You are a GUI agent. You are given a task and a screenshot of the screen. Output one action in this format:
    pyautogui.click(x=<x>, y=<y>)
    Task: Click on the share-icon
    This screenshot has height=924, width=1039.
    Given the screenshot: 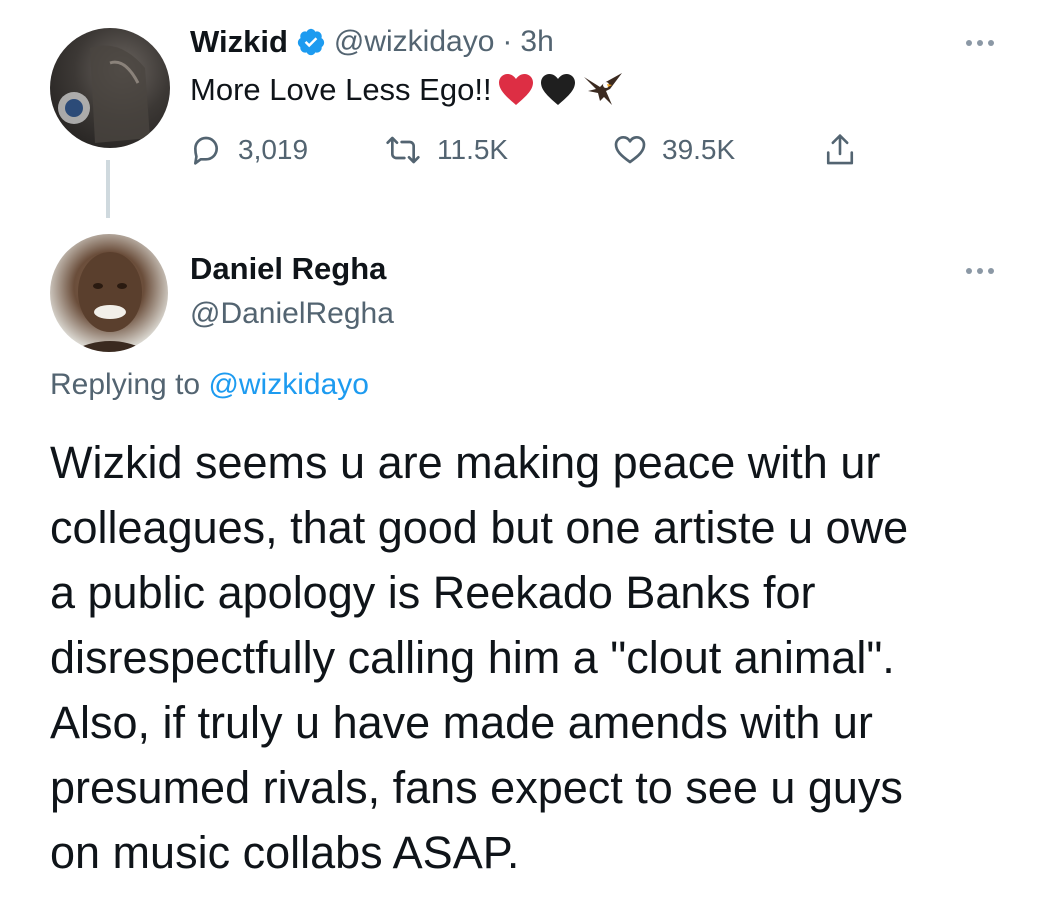 What is the action you would take?
    pyautogui.click(x=840, y=149)
    